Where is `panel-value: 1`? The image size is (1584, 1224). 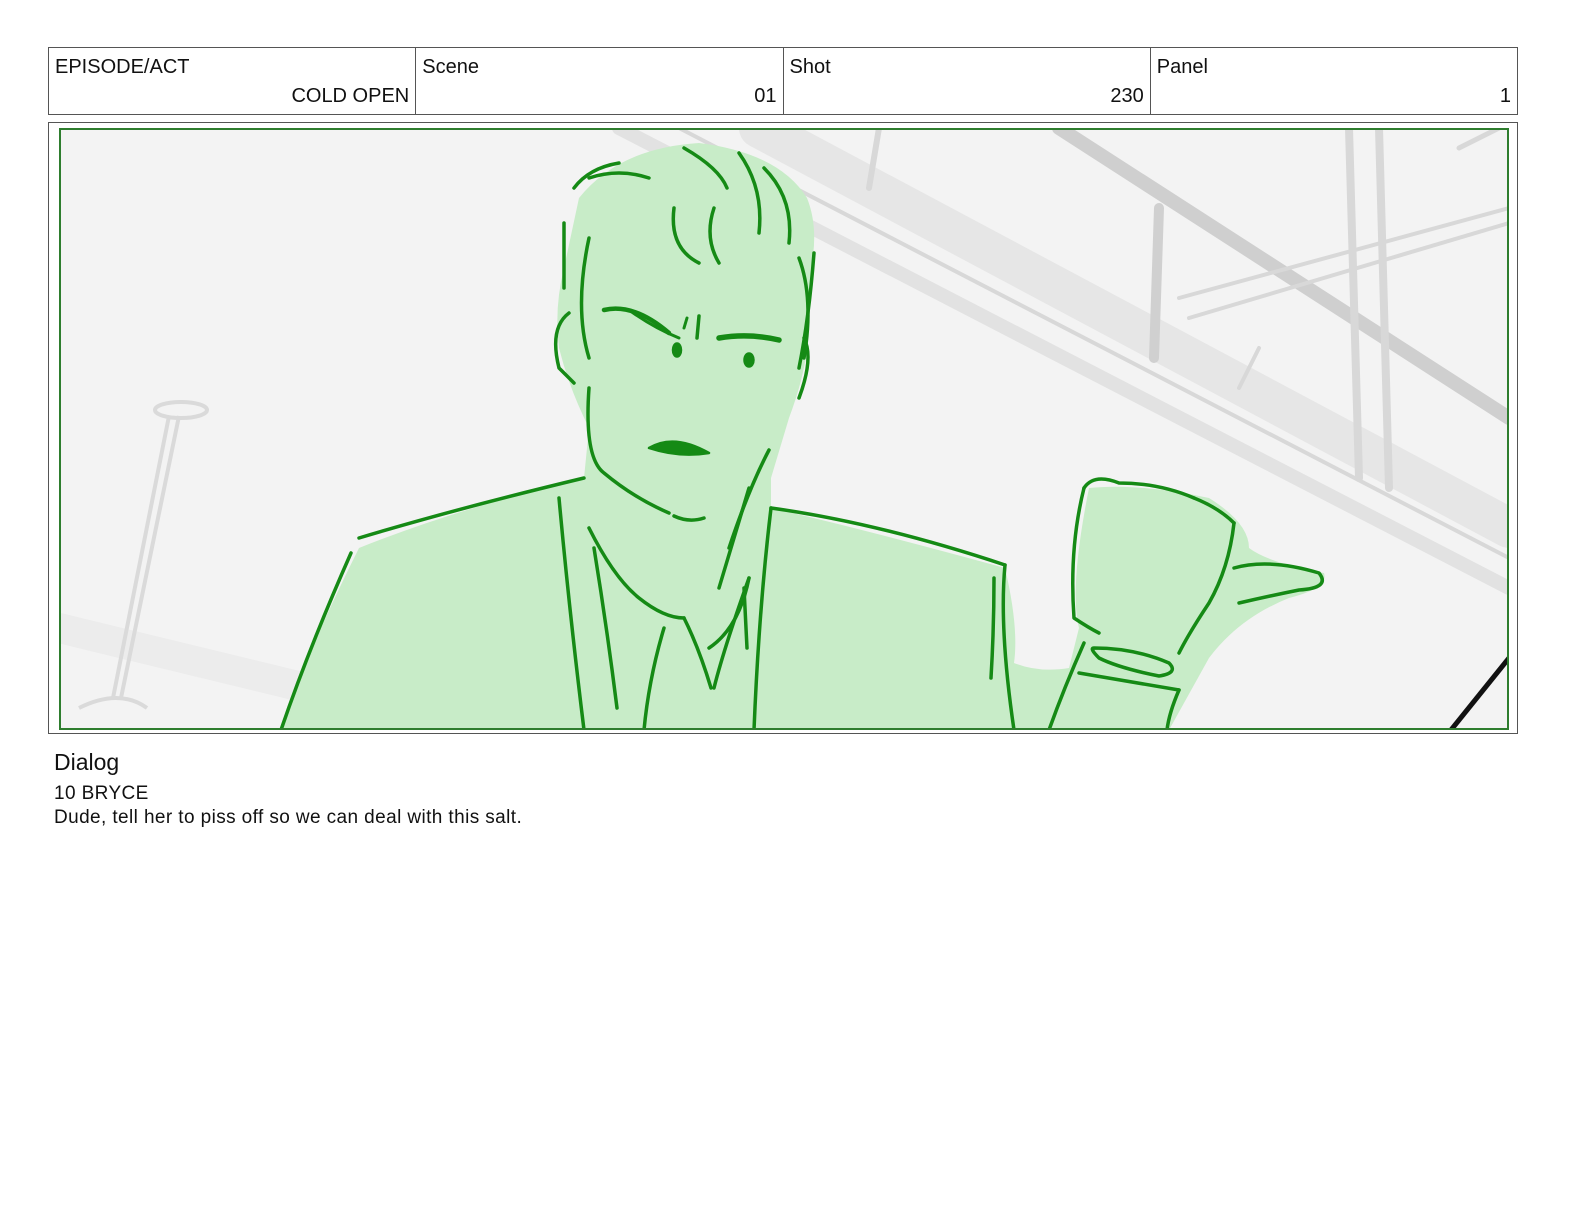 panel-value: 1 is located at coordinates (1505, 96).